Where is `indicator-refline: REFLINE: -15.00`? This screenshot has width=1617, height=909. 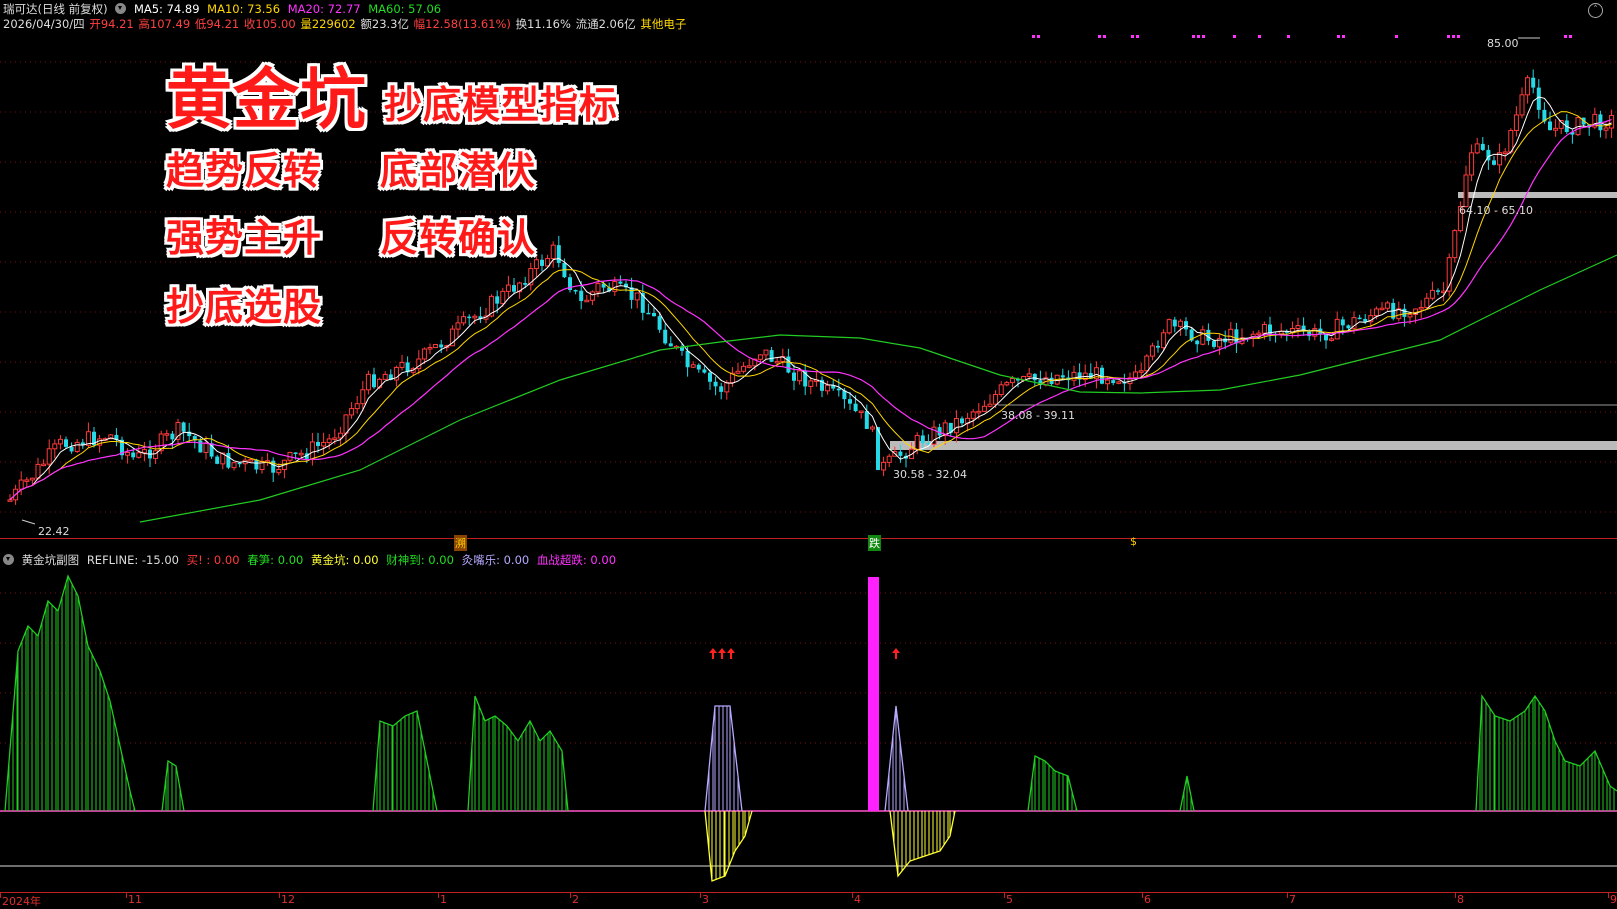 indicator-refline: REFLINE: -15.00 is located at coordinates (132, 560).